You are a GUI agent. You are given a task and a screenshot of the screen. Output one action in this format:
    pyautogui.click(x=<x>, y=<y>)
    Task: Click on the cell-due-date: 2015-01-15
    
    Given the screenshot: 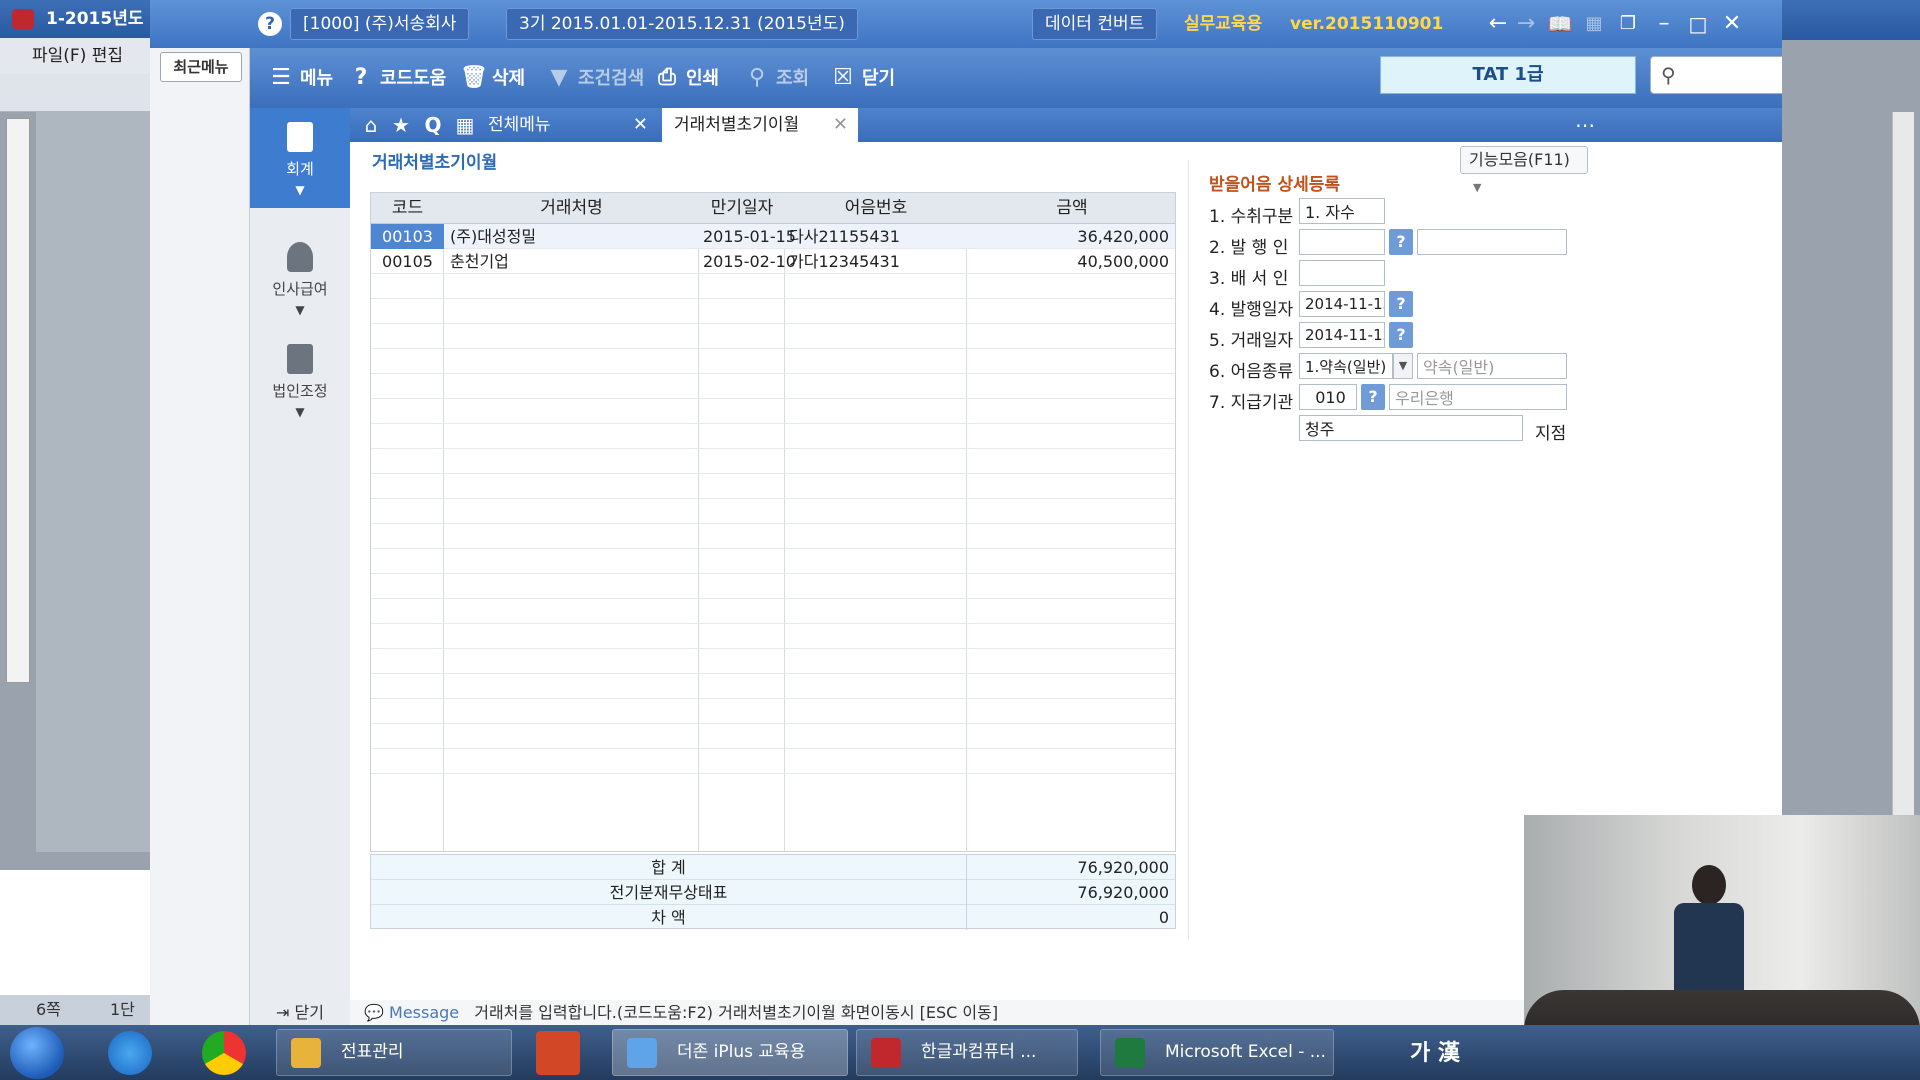 What is the action you would take?
    pyautogui.click(x=749, y=236)
    